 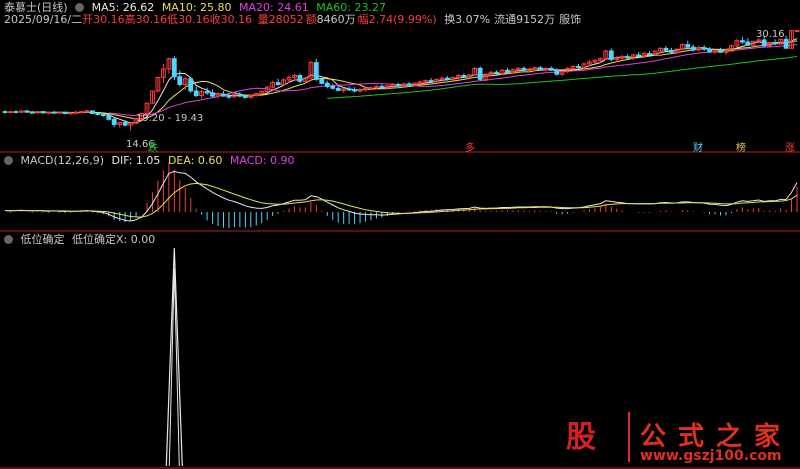 What do you see at coordinates (790, 148) in the screenshot?
I see `marker-zhang: 涨` at bounding box center [790, 148].